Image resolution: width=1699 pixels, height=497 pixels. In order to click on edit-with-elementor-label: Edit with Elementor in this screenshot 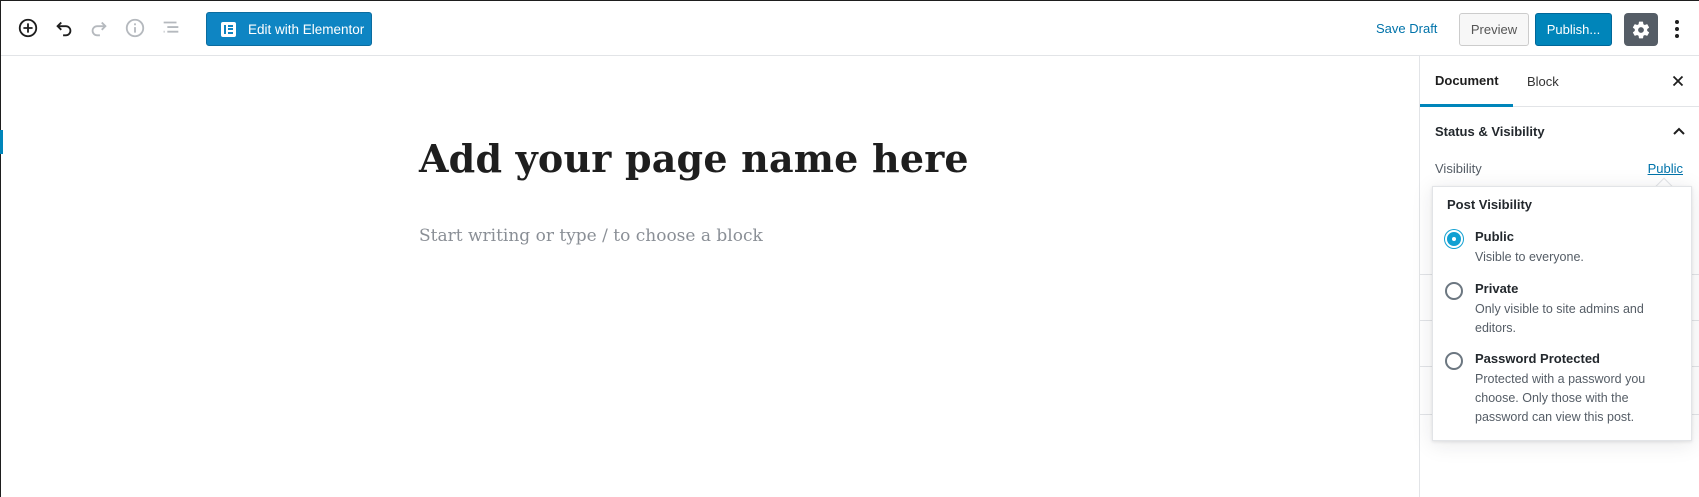, I will do `click(306, 29)`.